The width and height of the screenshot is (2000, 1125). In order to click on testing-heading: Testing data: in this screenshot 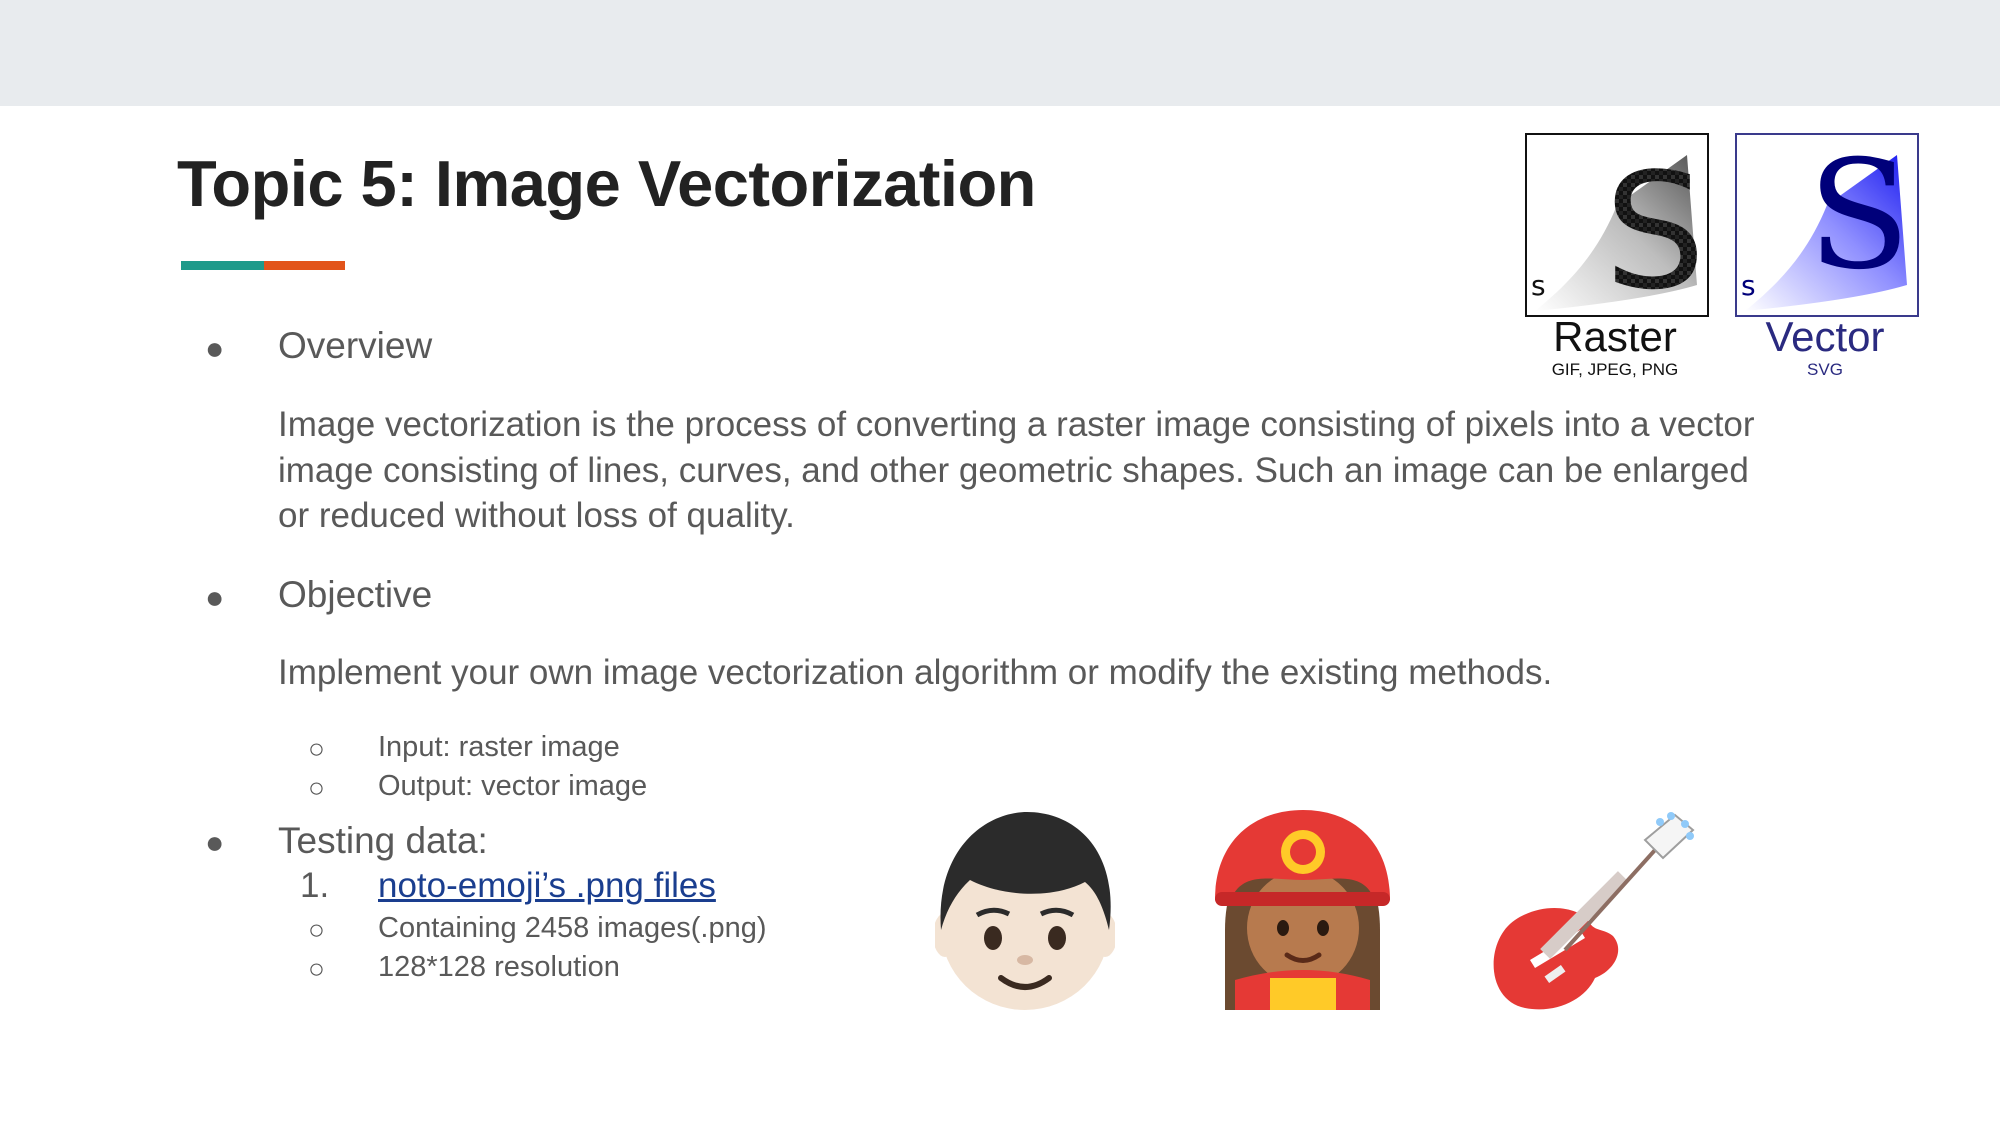, I will do `click(383, 840)`.